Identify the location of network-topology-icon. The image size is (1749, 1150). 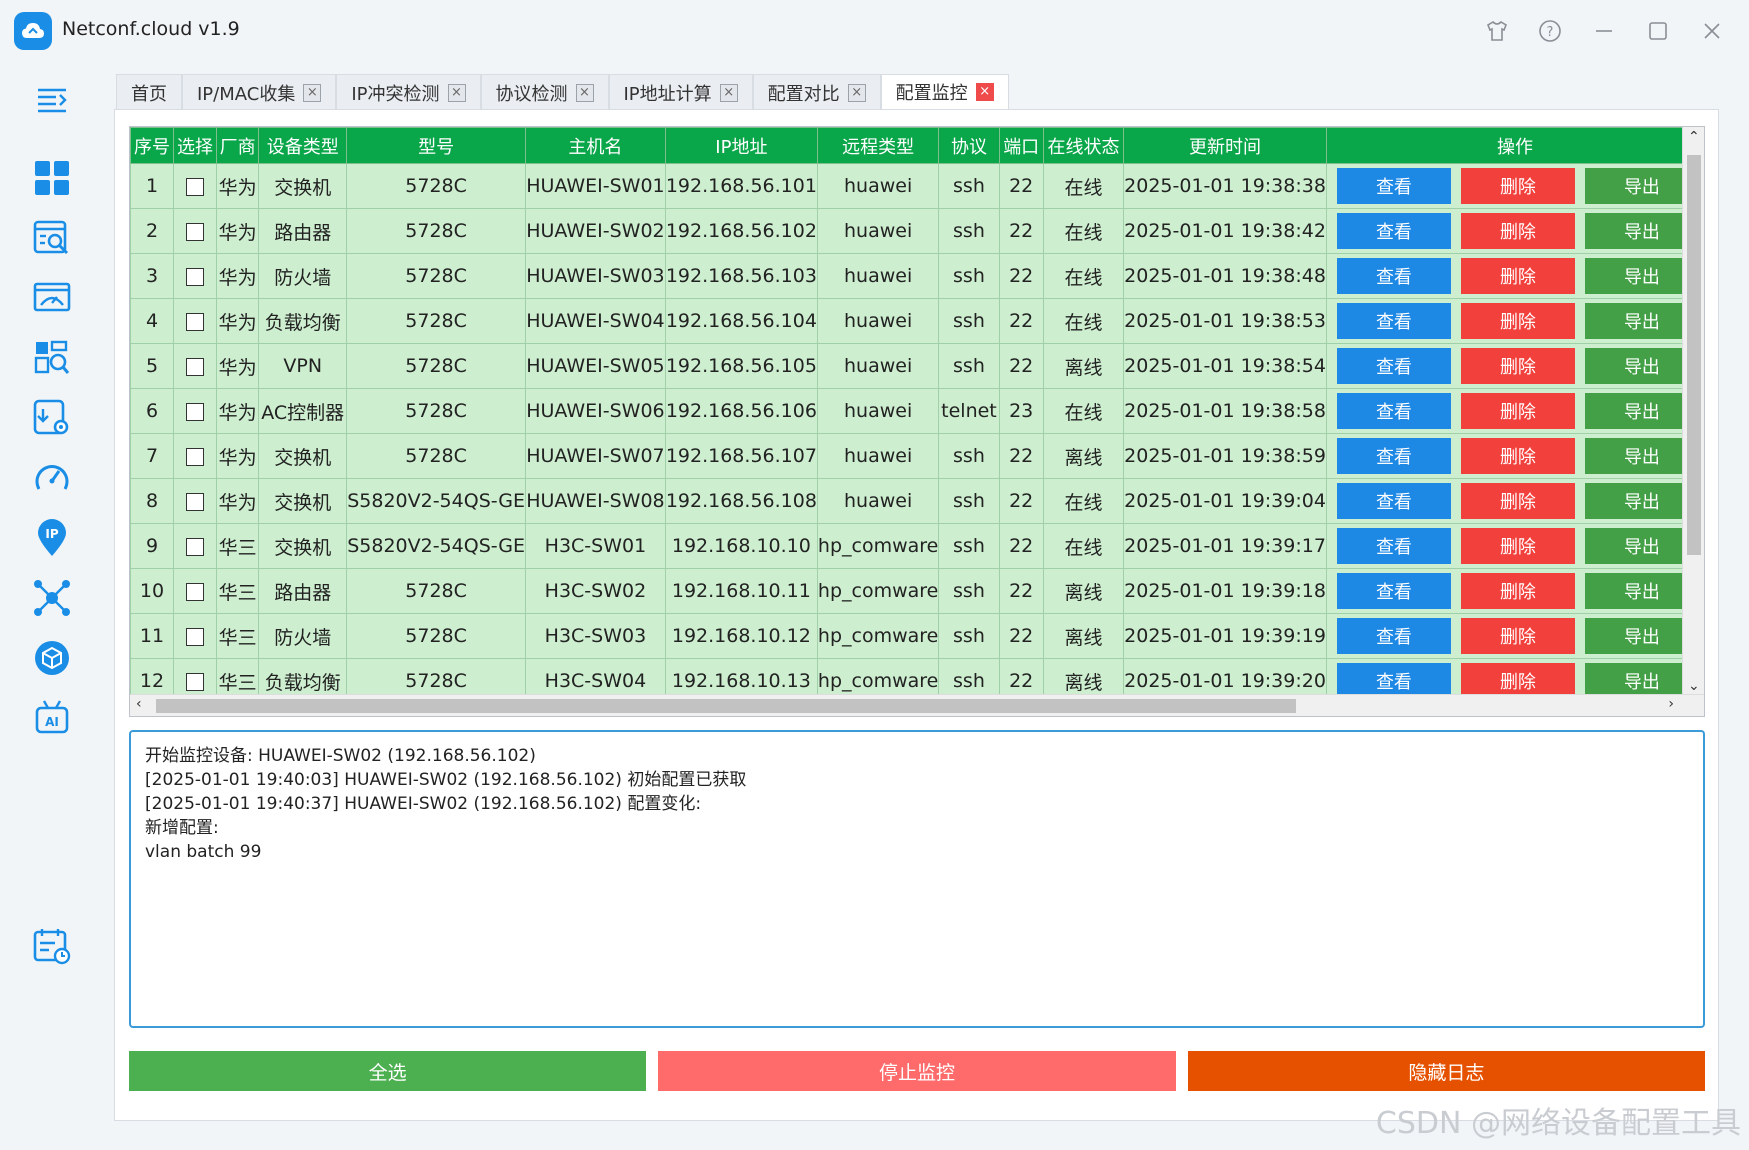
(52, 598).